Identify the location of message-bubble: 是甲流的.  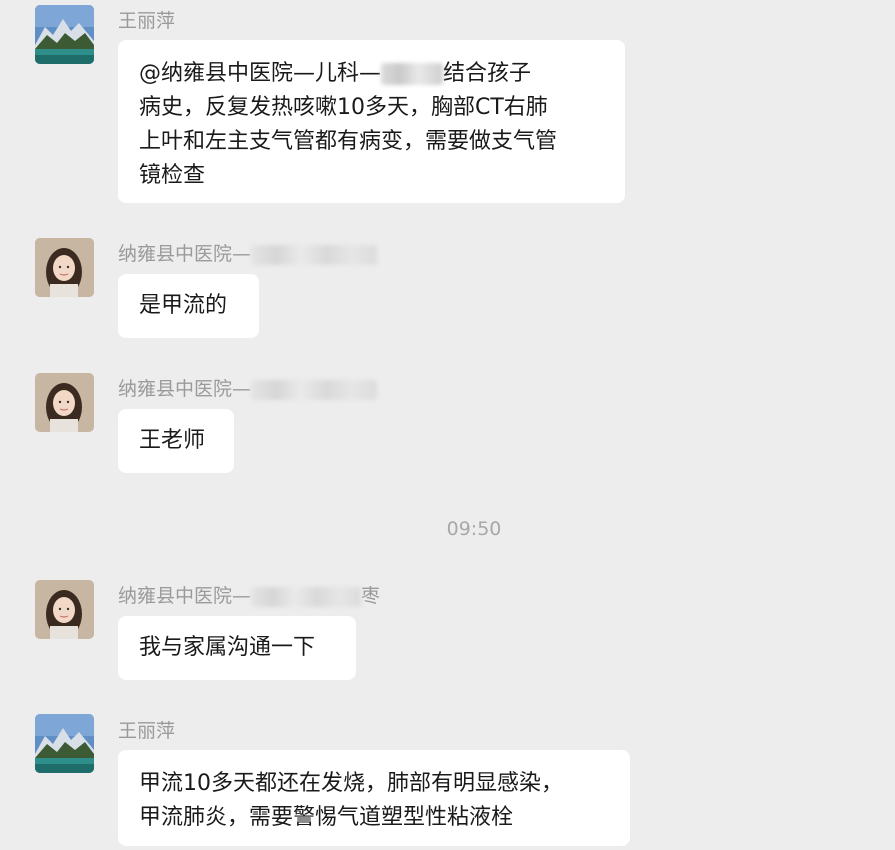
(188, 306).